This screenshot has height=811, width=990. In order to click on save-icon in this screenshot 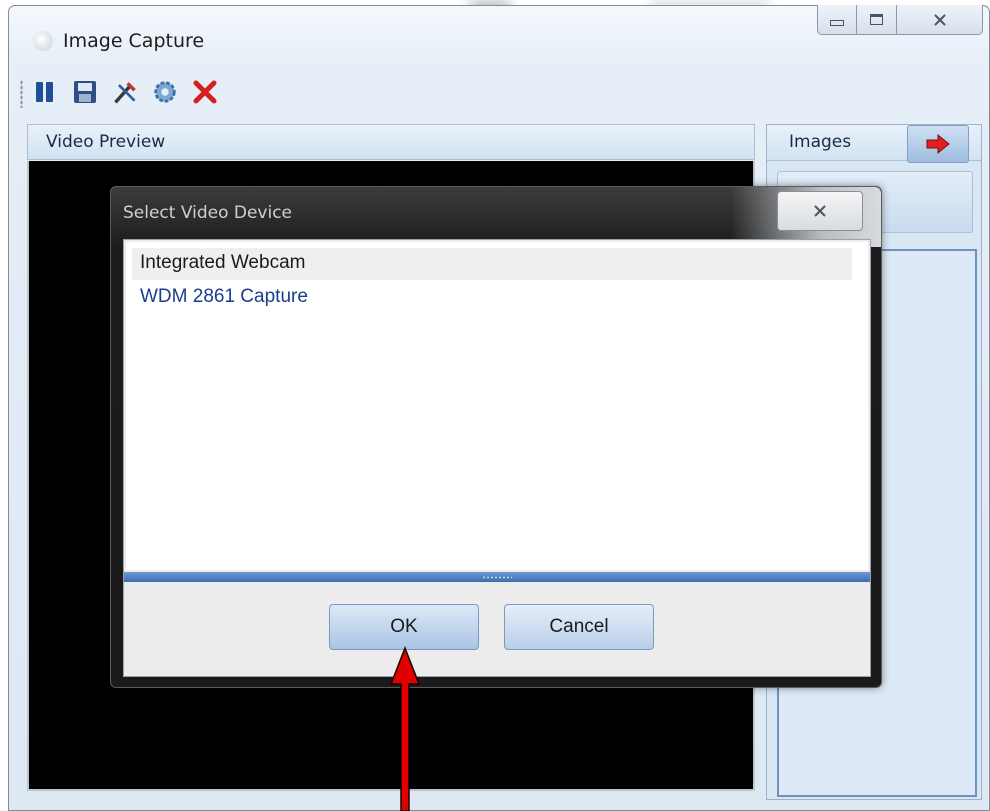, I will do `click(85, 92)`.